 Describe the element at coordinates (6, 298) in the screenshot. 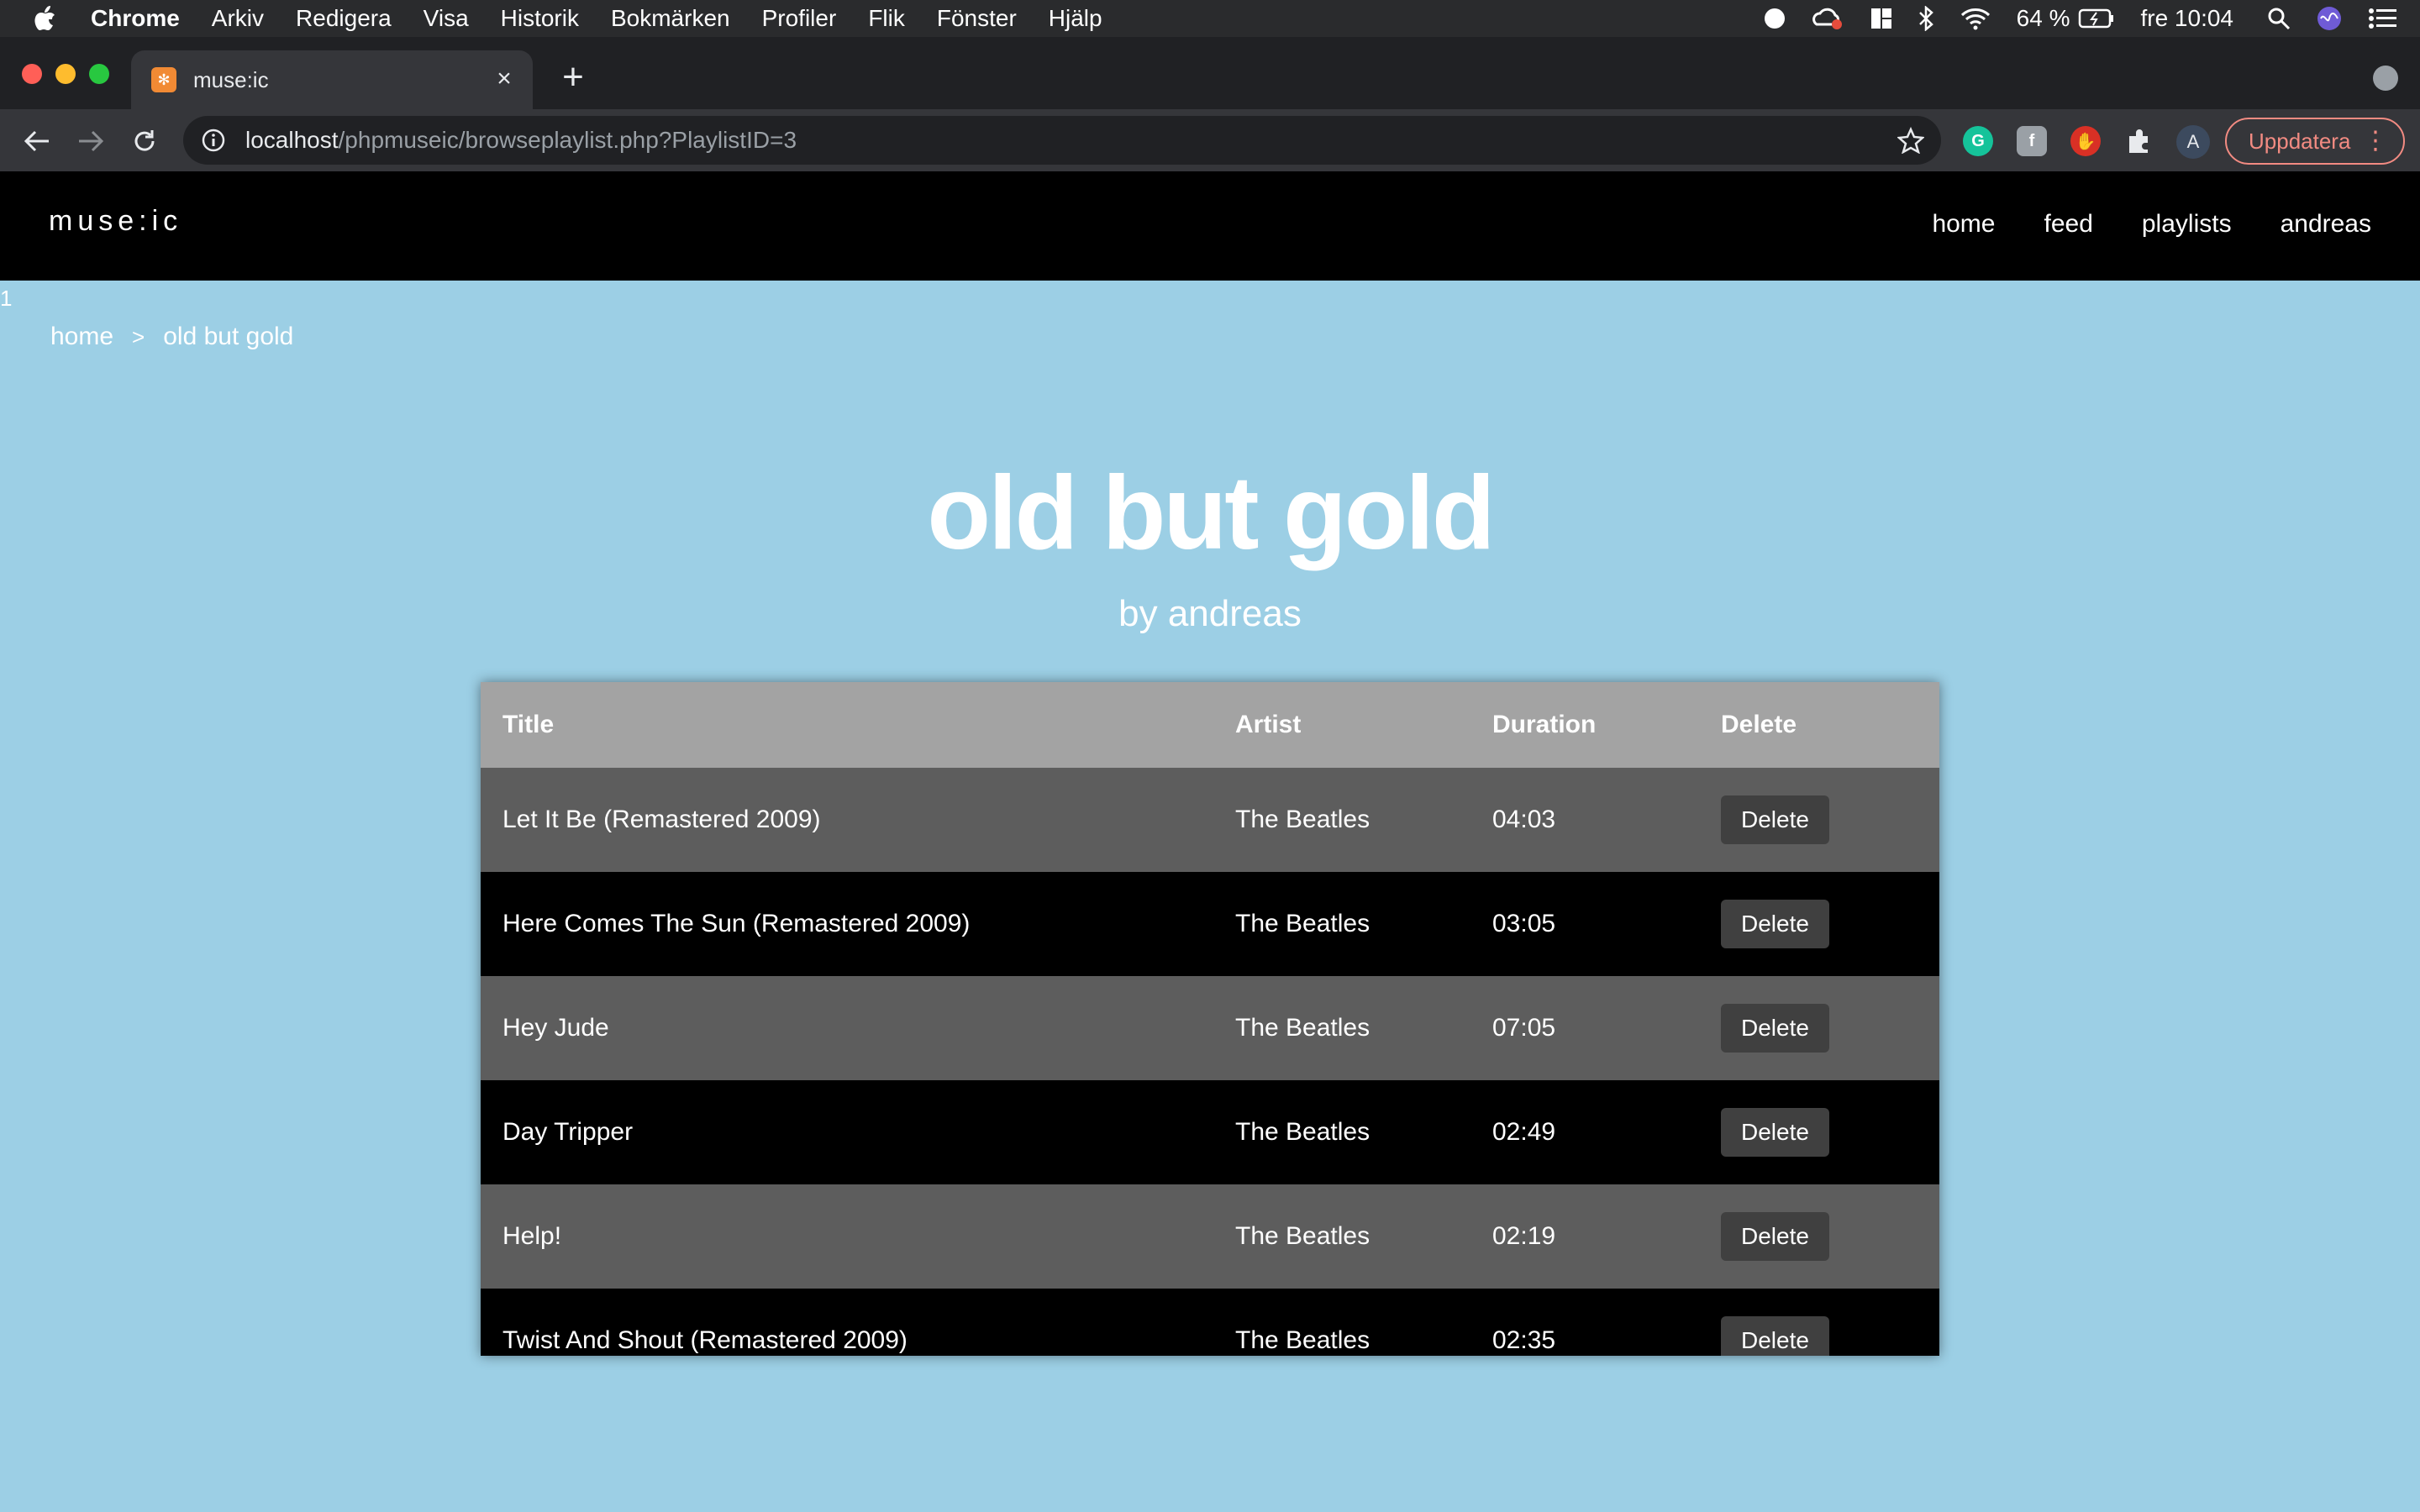

I see `debug-output-text: 1` at that location.